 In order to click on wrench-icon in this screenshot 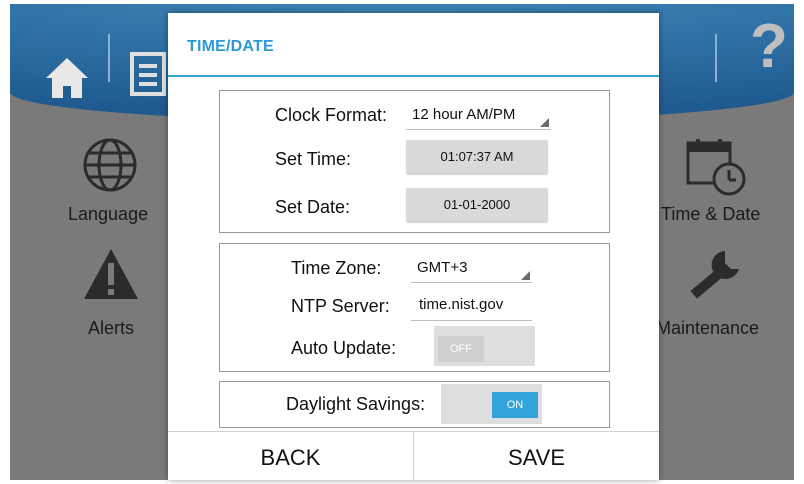, I will do `click(715, 277)`.